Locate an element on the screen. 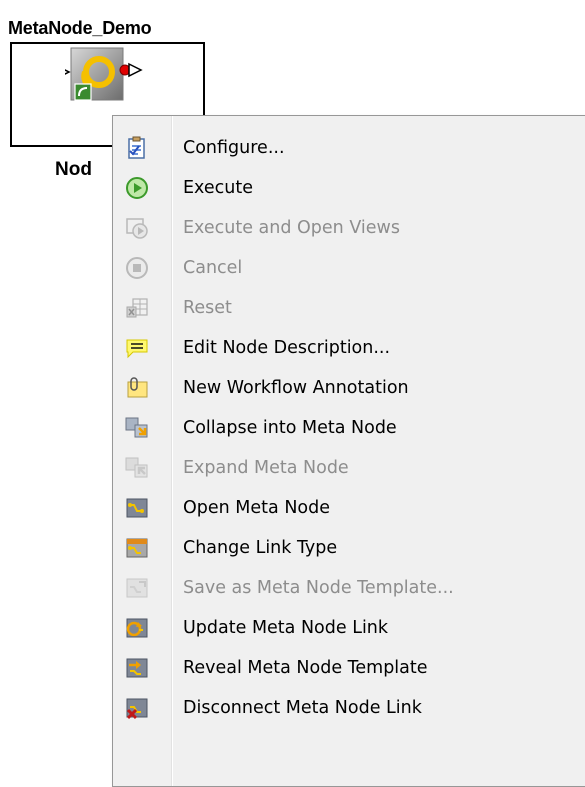 The height and width of the screenshot is (787, 585). menu-item-update-link: Update Meta Node Link is located at coordinates (349, 628).